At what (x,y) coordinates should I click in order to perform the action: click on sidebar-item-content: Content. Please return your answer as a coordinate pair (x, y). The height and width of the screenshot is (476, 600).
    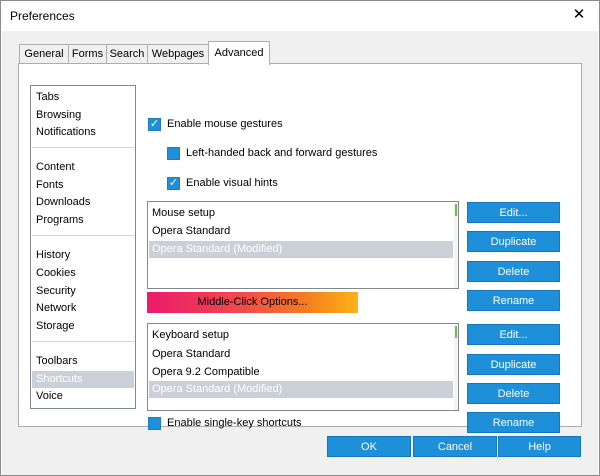
    Looking at the image, I should click on (83, 167).